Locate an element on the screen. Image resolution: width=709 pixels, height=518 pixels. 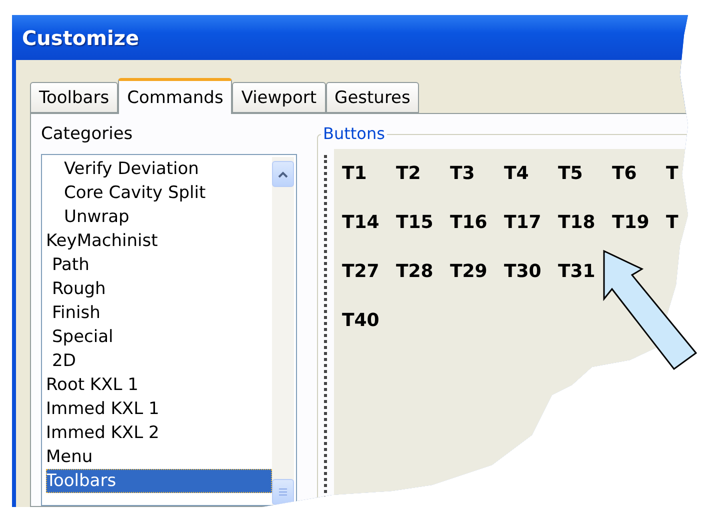
toolbar-button: T18 is located at coordinates (577, 222).